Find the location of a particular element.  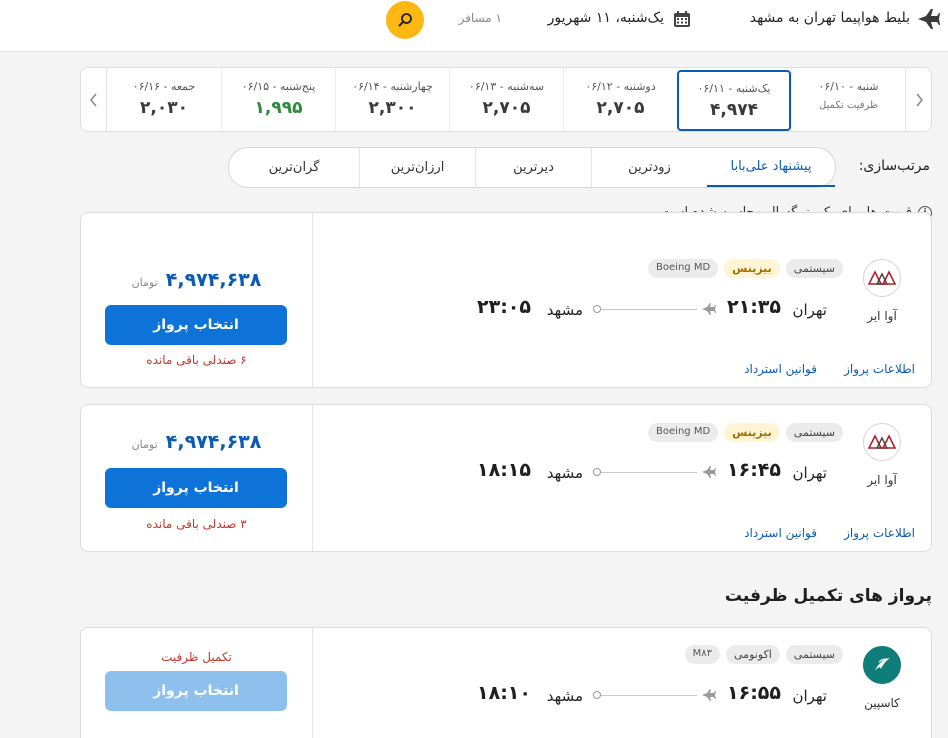

departure-time: ۲۱:۳۵ is located at coordinates (754, 307).